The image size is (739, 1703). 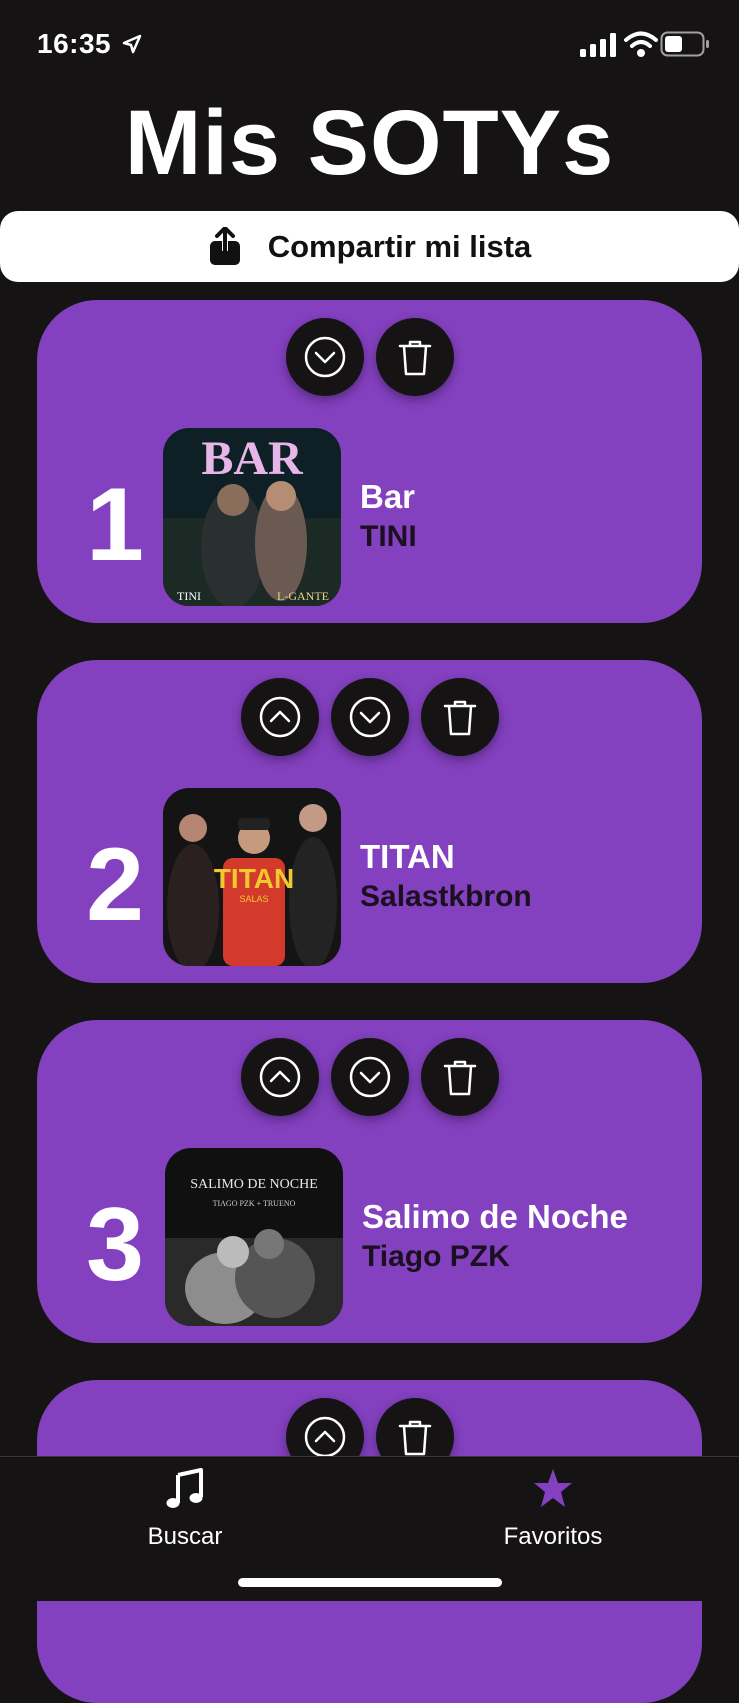 What do you see at coordinates (553, 1488) in the screenshot?
I see `star-icon` at bounding box center [553, 1488].